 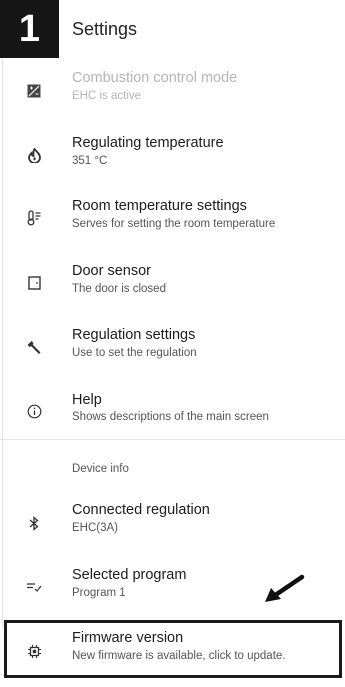 I want to click on device-connected-regulation: Connected regulation EHC(3A), so click(x=172, y=522).